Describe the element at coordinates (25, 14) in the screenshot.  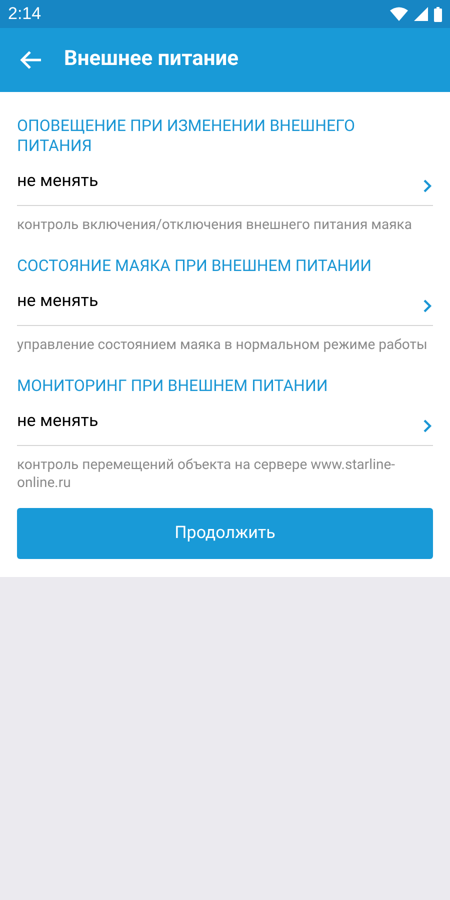
I see `status-time: 2:14` at that location.